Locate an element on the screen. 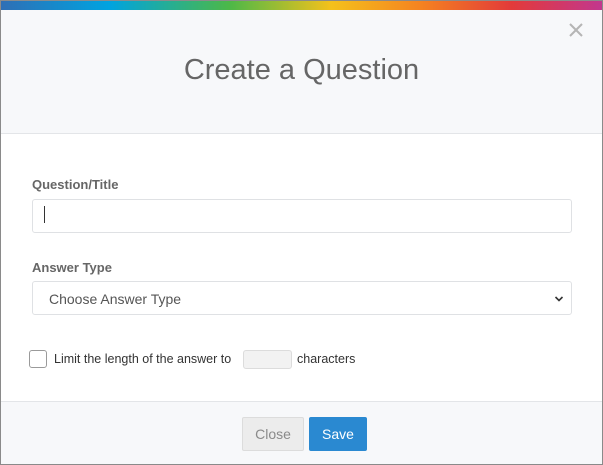 This screenshot has width=603, height=465. accent-stripe is located at coordinates (301, 5).